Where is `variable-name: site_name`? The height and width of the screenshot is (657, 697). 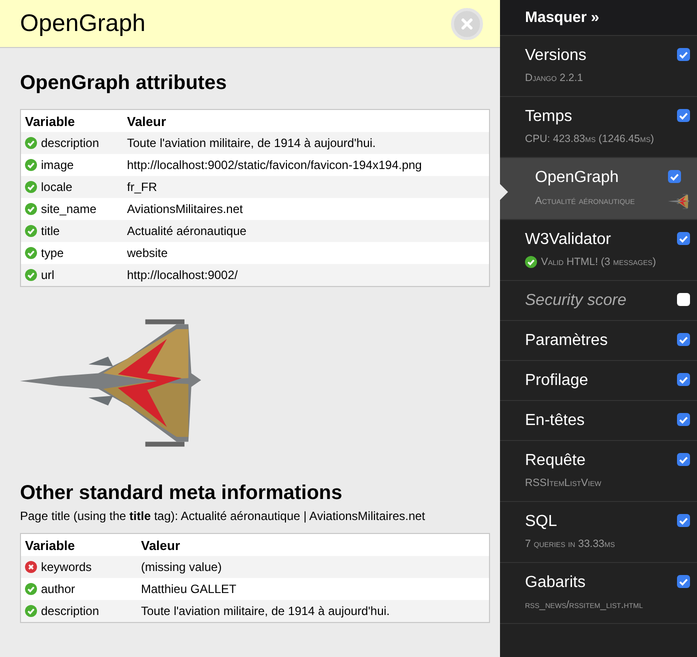
variable-name: site_name is located at coordinates (68, 209).